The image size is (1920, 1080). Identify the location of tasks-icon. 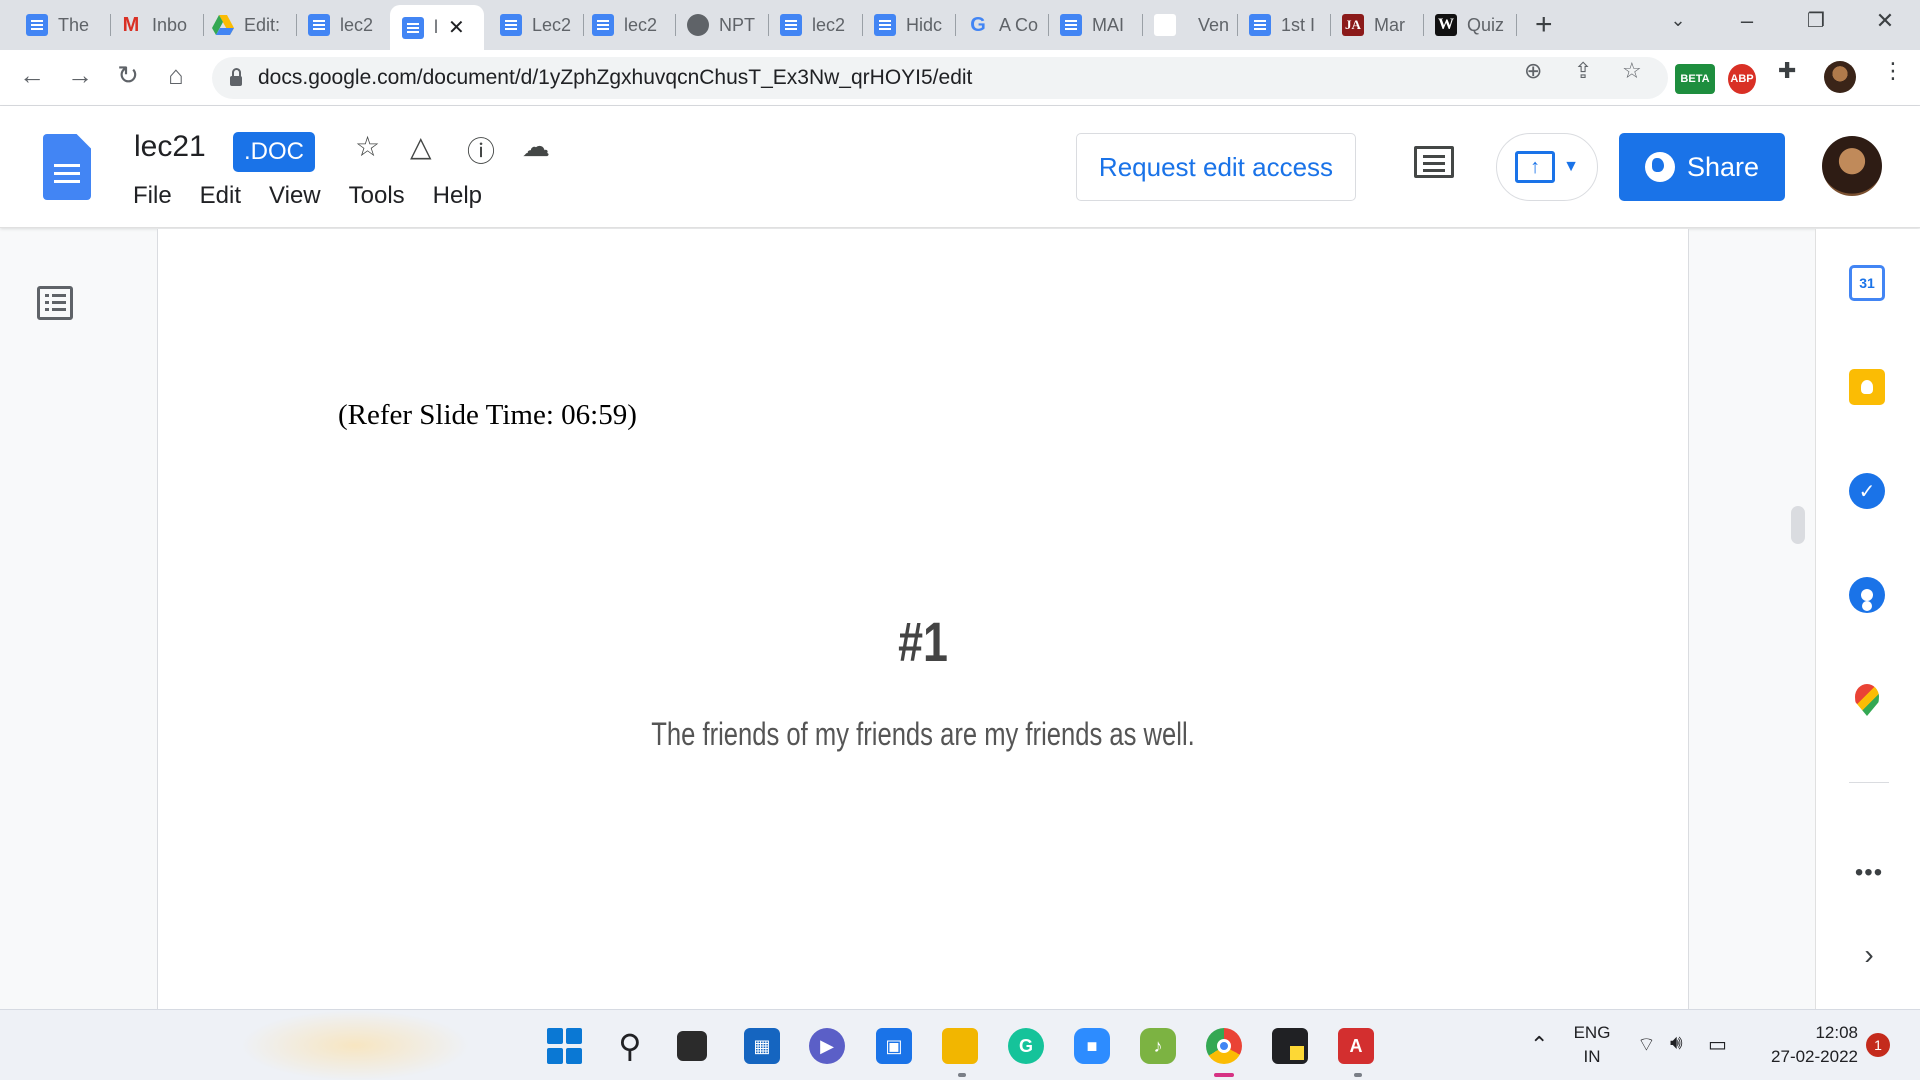
(1867, 491).